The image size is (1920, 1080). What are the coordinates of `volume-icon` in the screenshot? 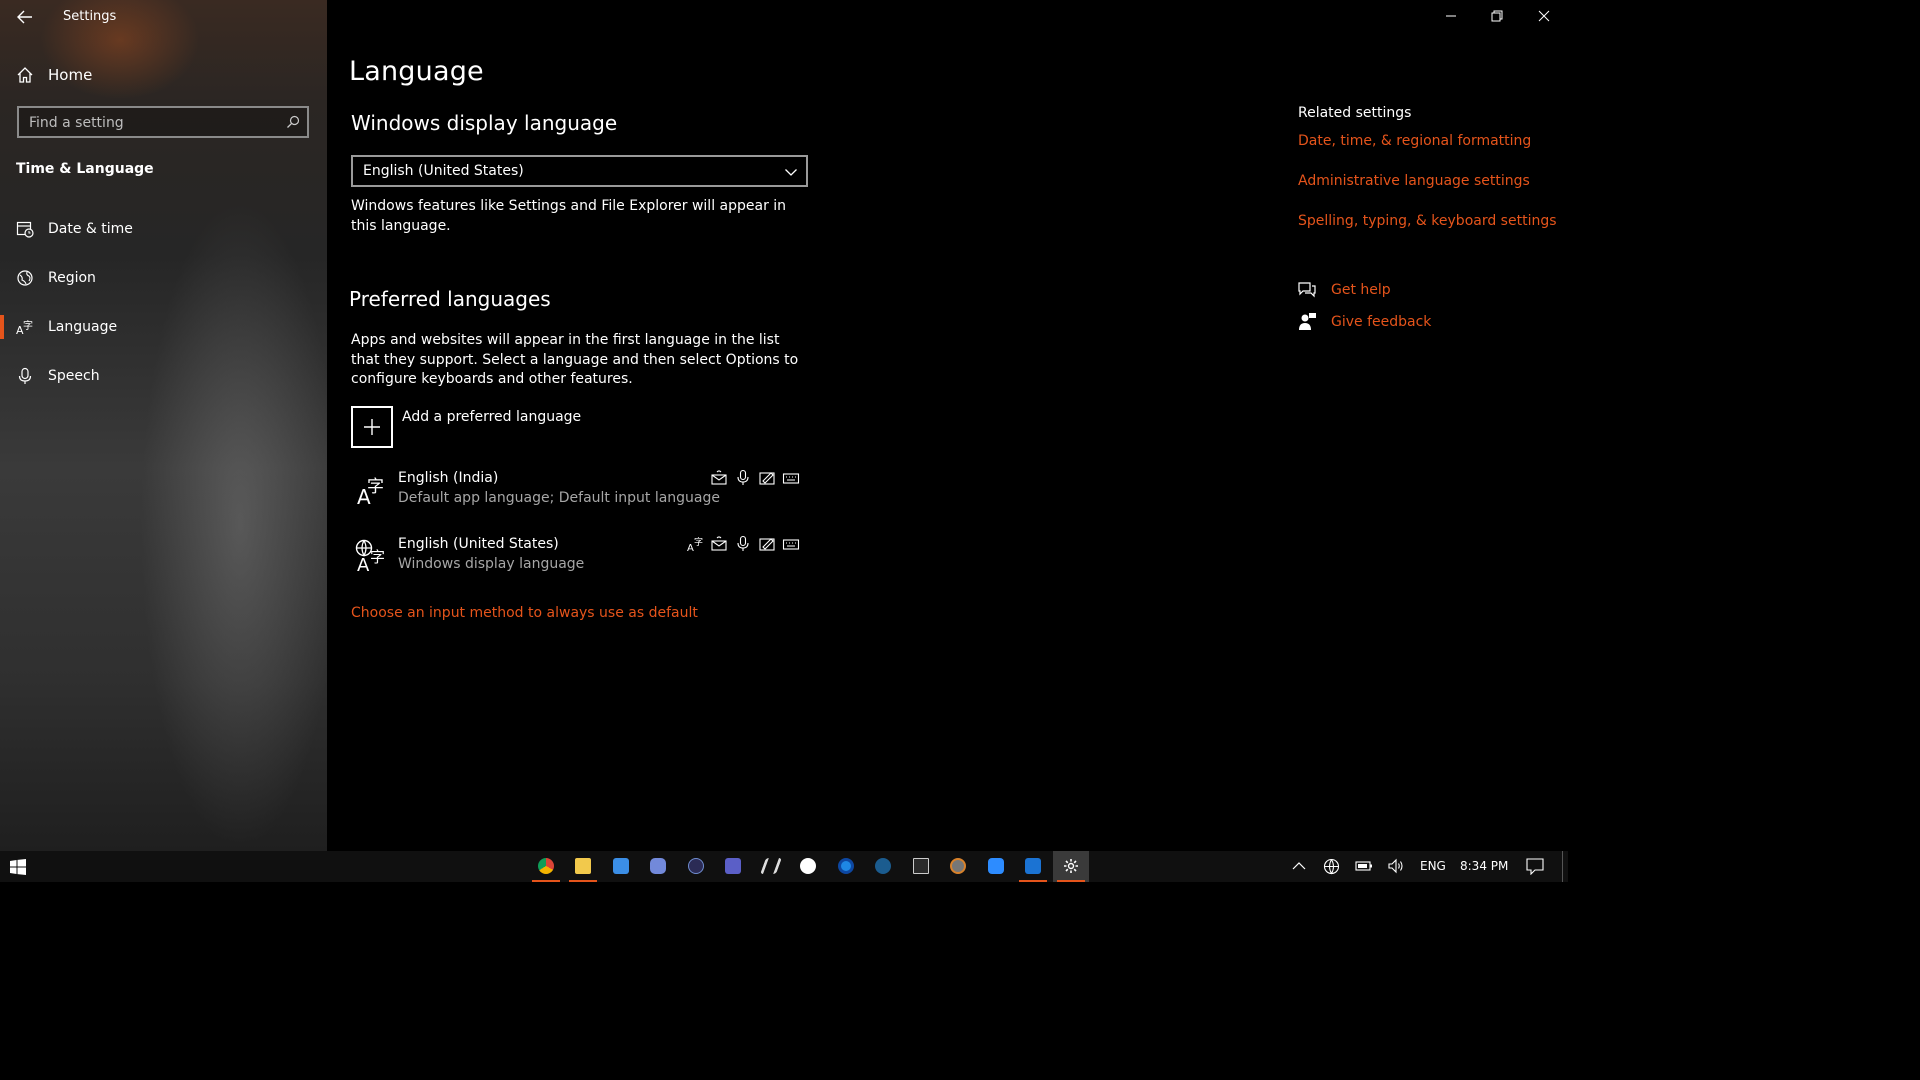 It's located at (1396, 866).